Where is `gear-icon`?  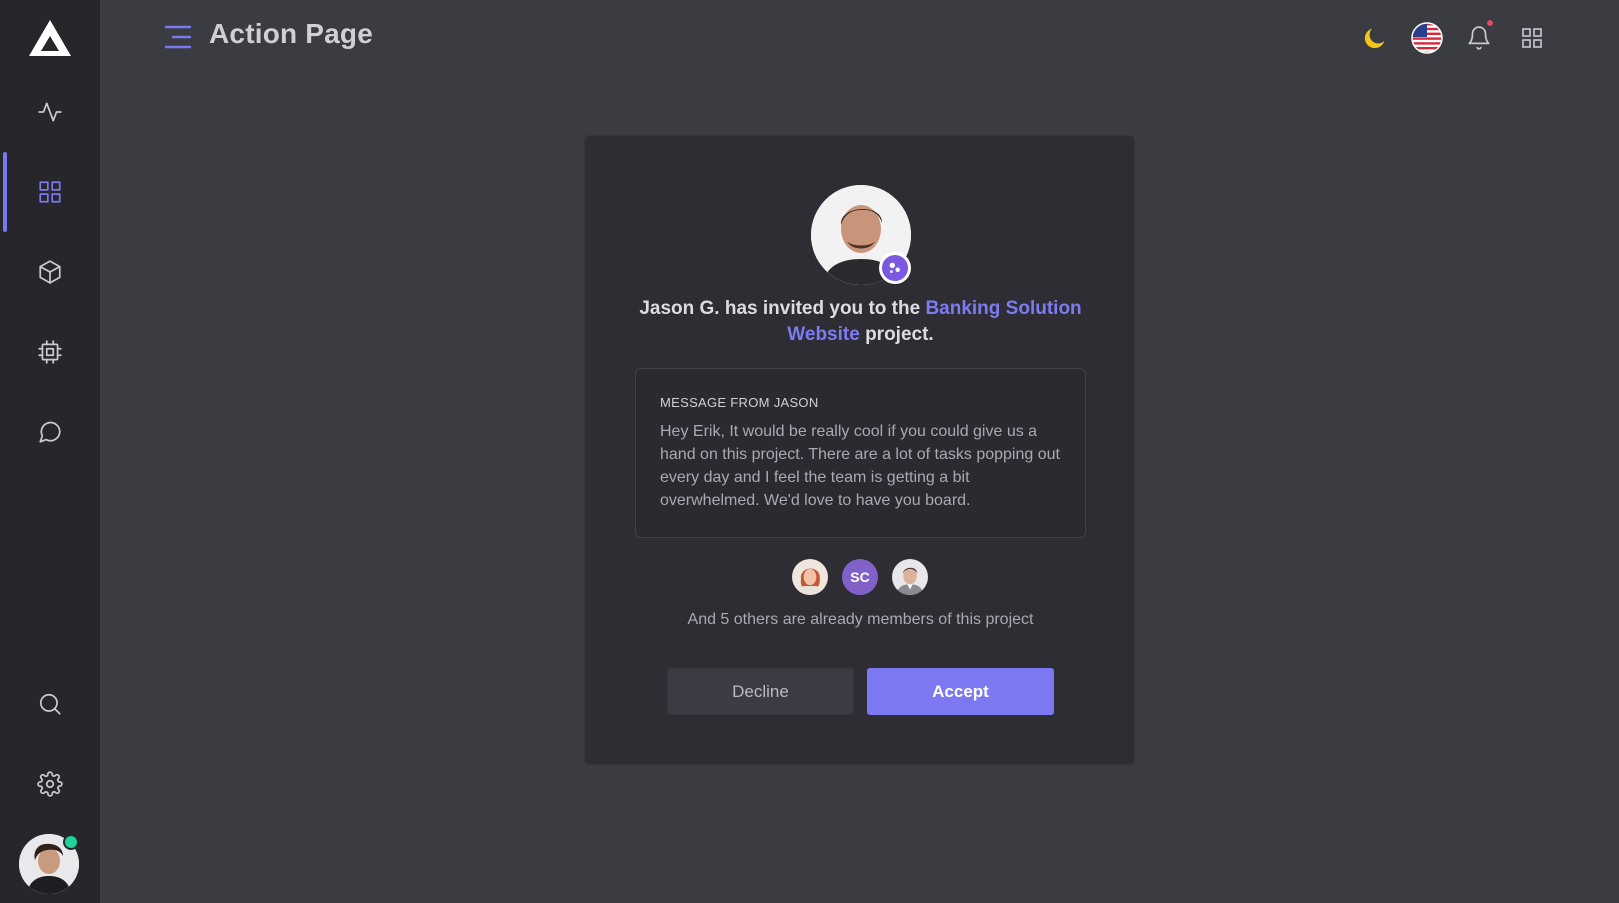 gear-icon is located at coordinates (50, 784).